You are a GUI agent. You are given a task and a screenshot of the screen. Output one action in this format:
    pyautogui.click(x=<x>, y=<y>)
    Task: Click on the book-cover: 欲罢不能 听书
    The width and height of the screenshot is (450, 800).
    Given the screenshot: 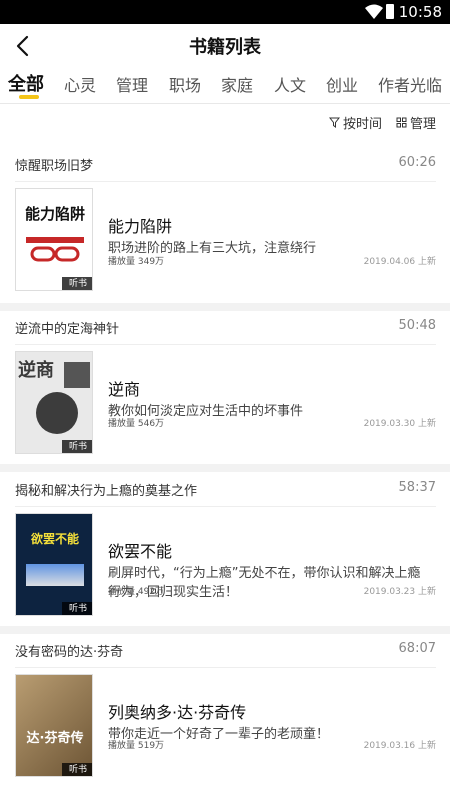 What is the action you would take?
    pyautogui.click(x=54, y=564)
    